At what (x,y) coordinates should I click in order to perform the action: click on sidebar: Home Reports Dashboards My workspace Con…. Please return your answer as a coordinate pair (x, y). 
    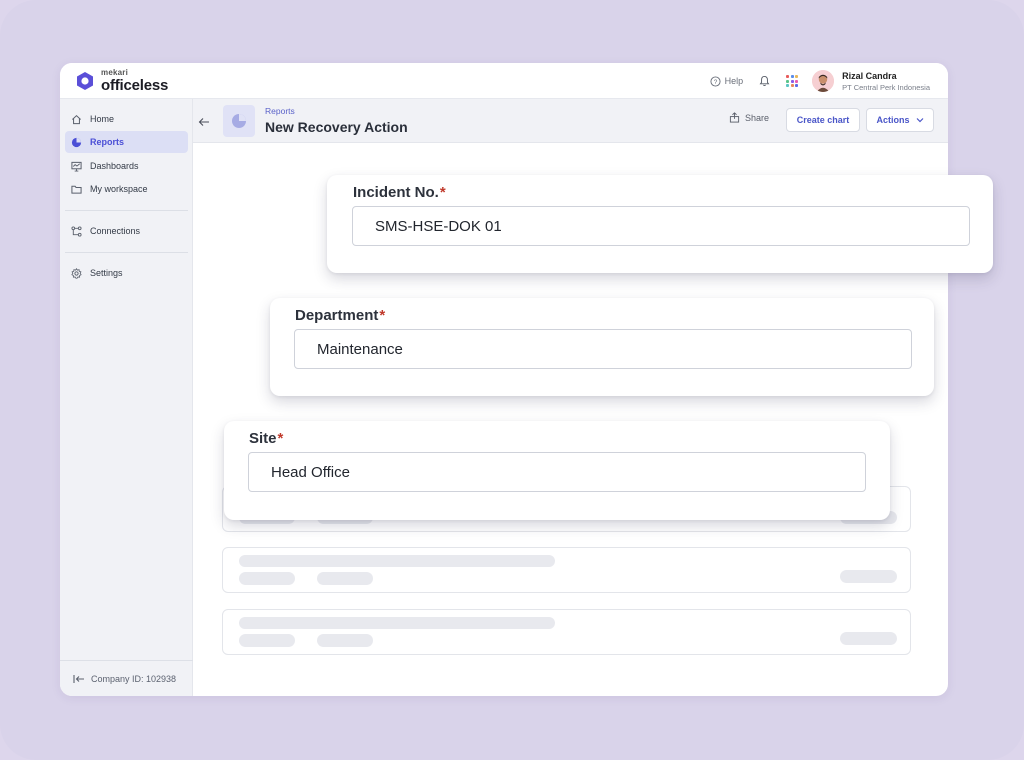
    Looking at the image, I should click on (126, 397).